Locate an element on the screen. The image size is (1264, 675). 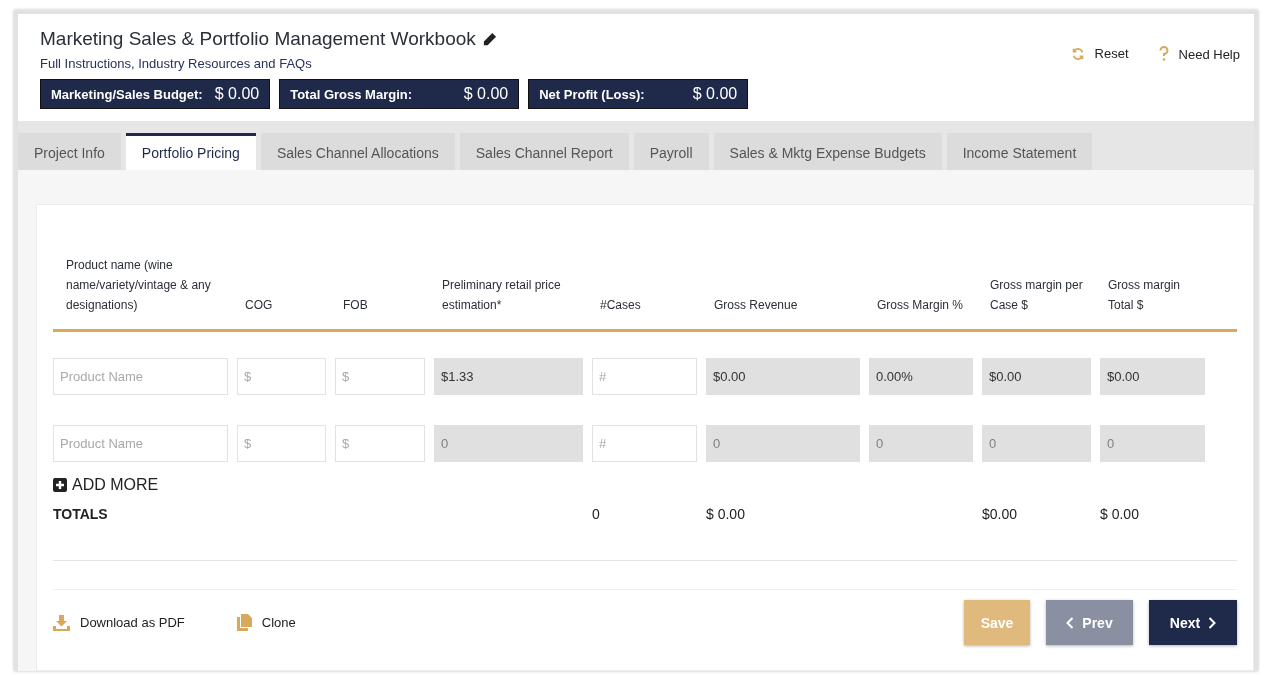
chevron-right-icon is located at coordinates (1212, 622).